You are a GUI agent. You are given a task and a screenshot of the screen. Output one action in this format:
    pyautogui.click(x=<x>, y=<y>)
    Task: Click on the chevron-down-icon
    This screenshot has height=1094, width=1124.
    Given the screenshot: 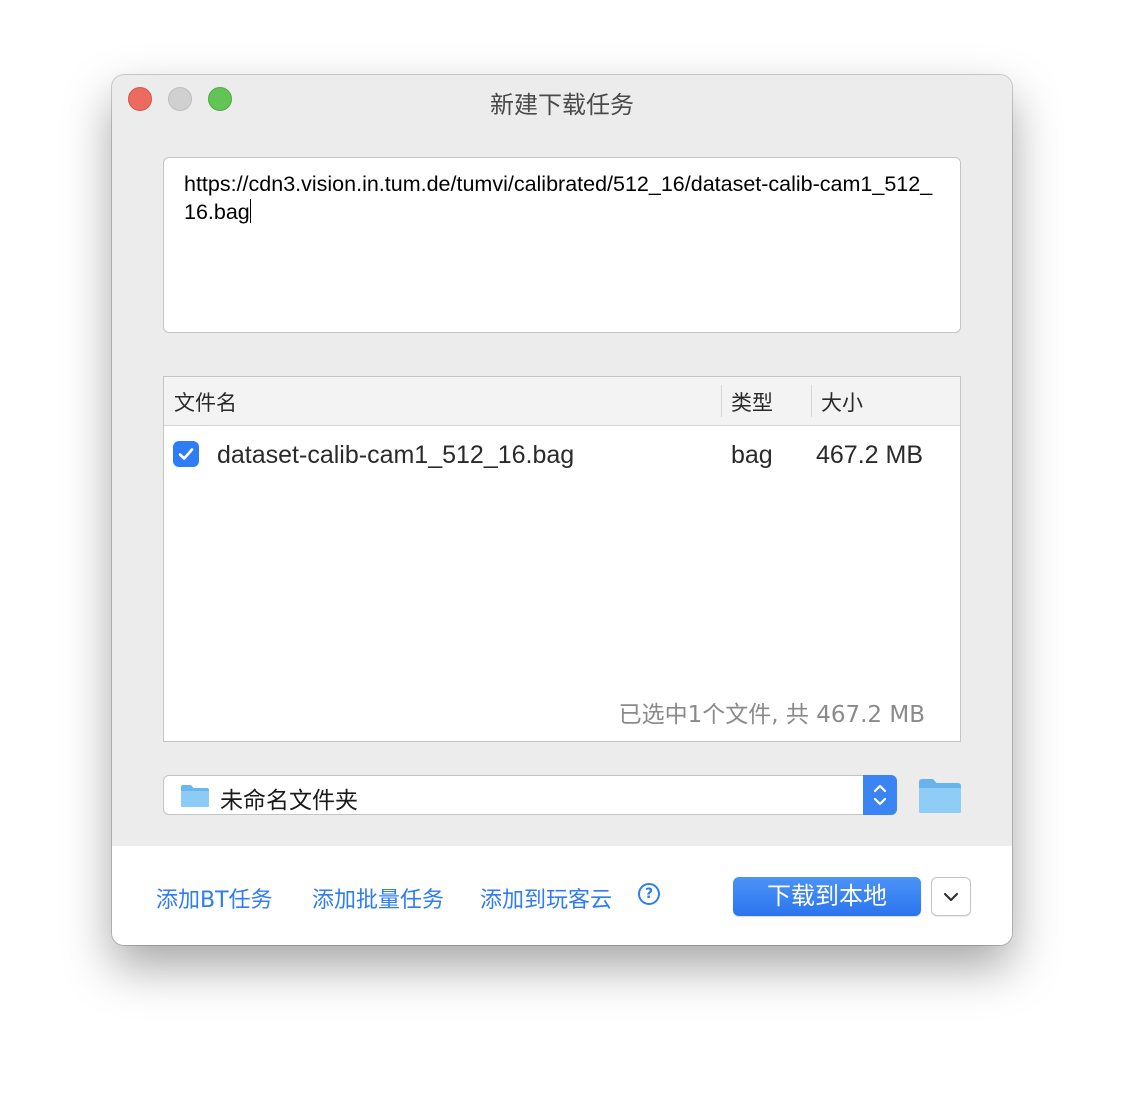 What is the action you would take?
    pyautogui.click(x=951, y=897)
    